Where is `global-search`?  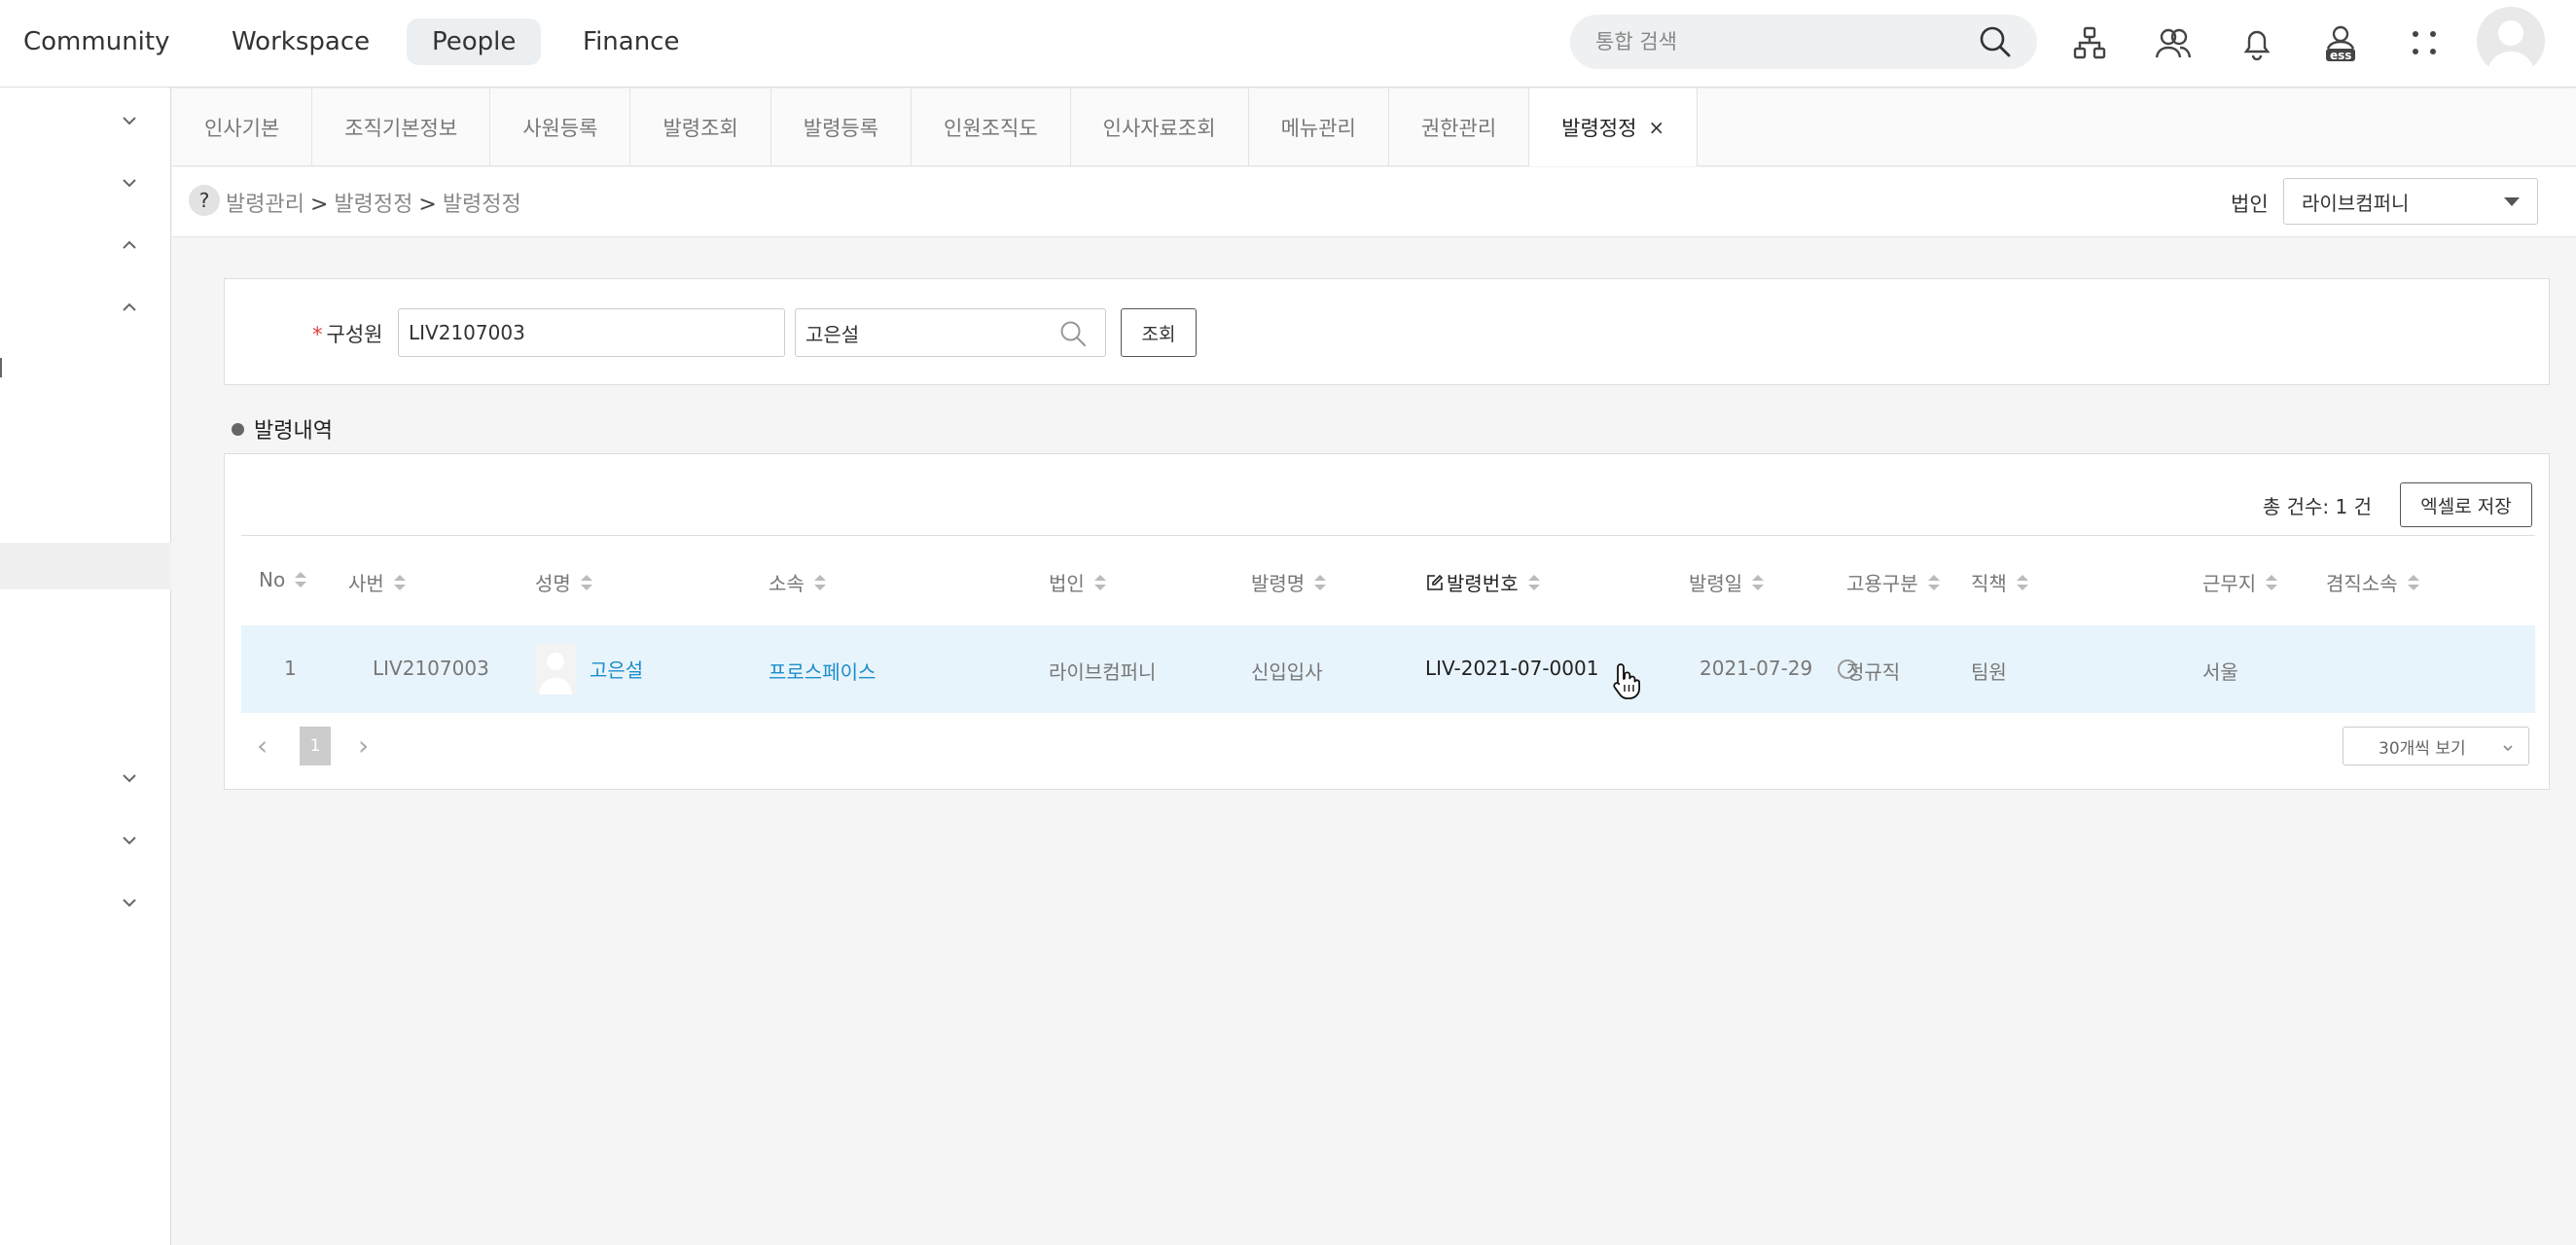 global-search is located at coordinates (1803, 42).